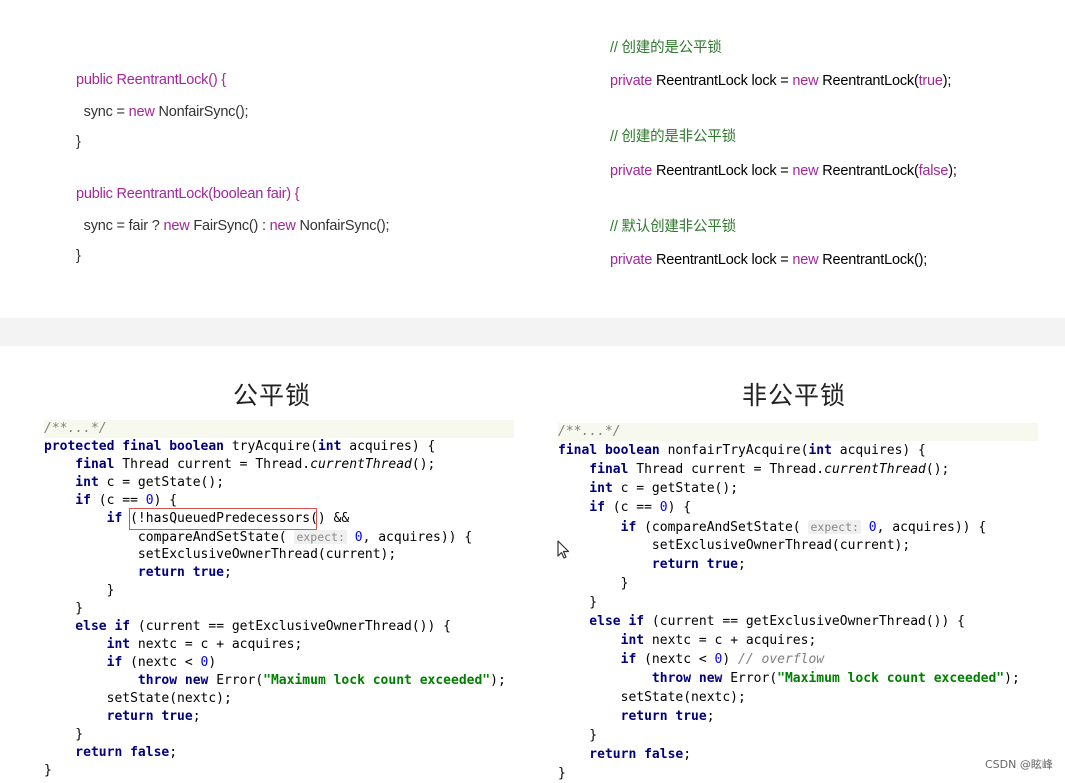  What do you see at coordinates (171, 80) in the screenshot?
I see `code-token: ReentrantLock() {` at bounding box center [171, 80].